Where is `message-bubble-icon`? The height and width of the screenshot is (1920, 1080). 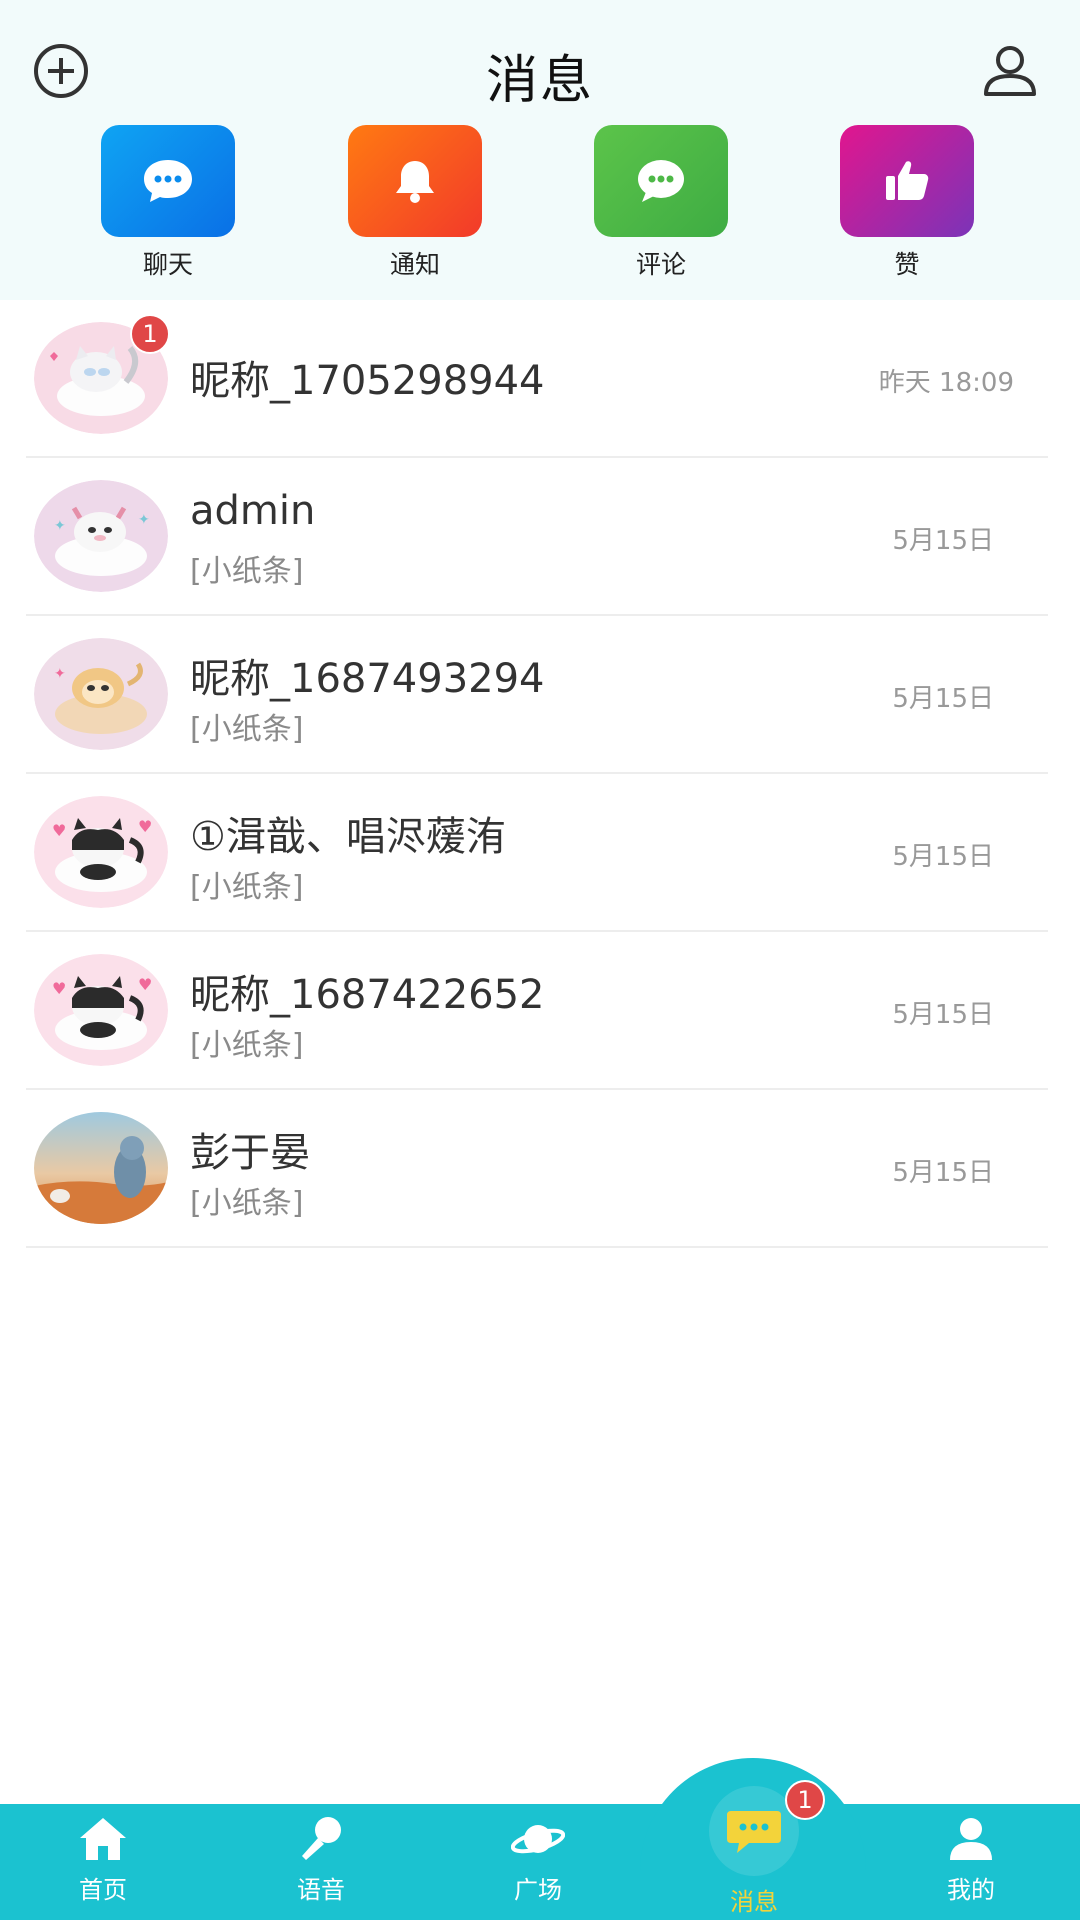
message-bubble-icon is located at coordinates (754, 1832).